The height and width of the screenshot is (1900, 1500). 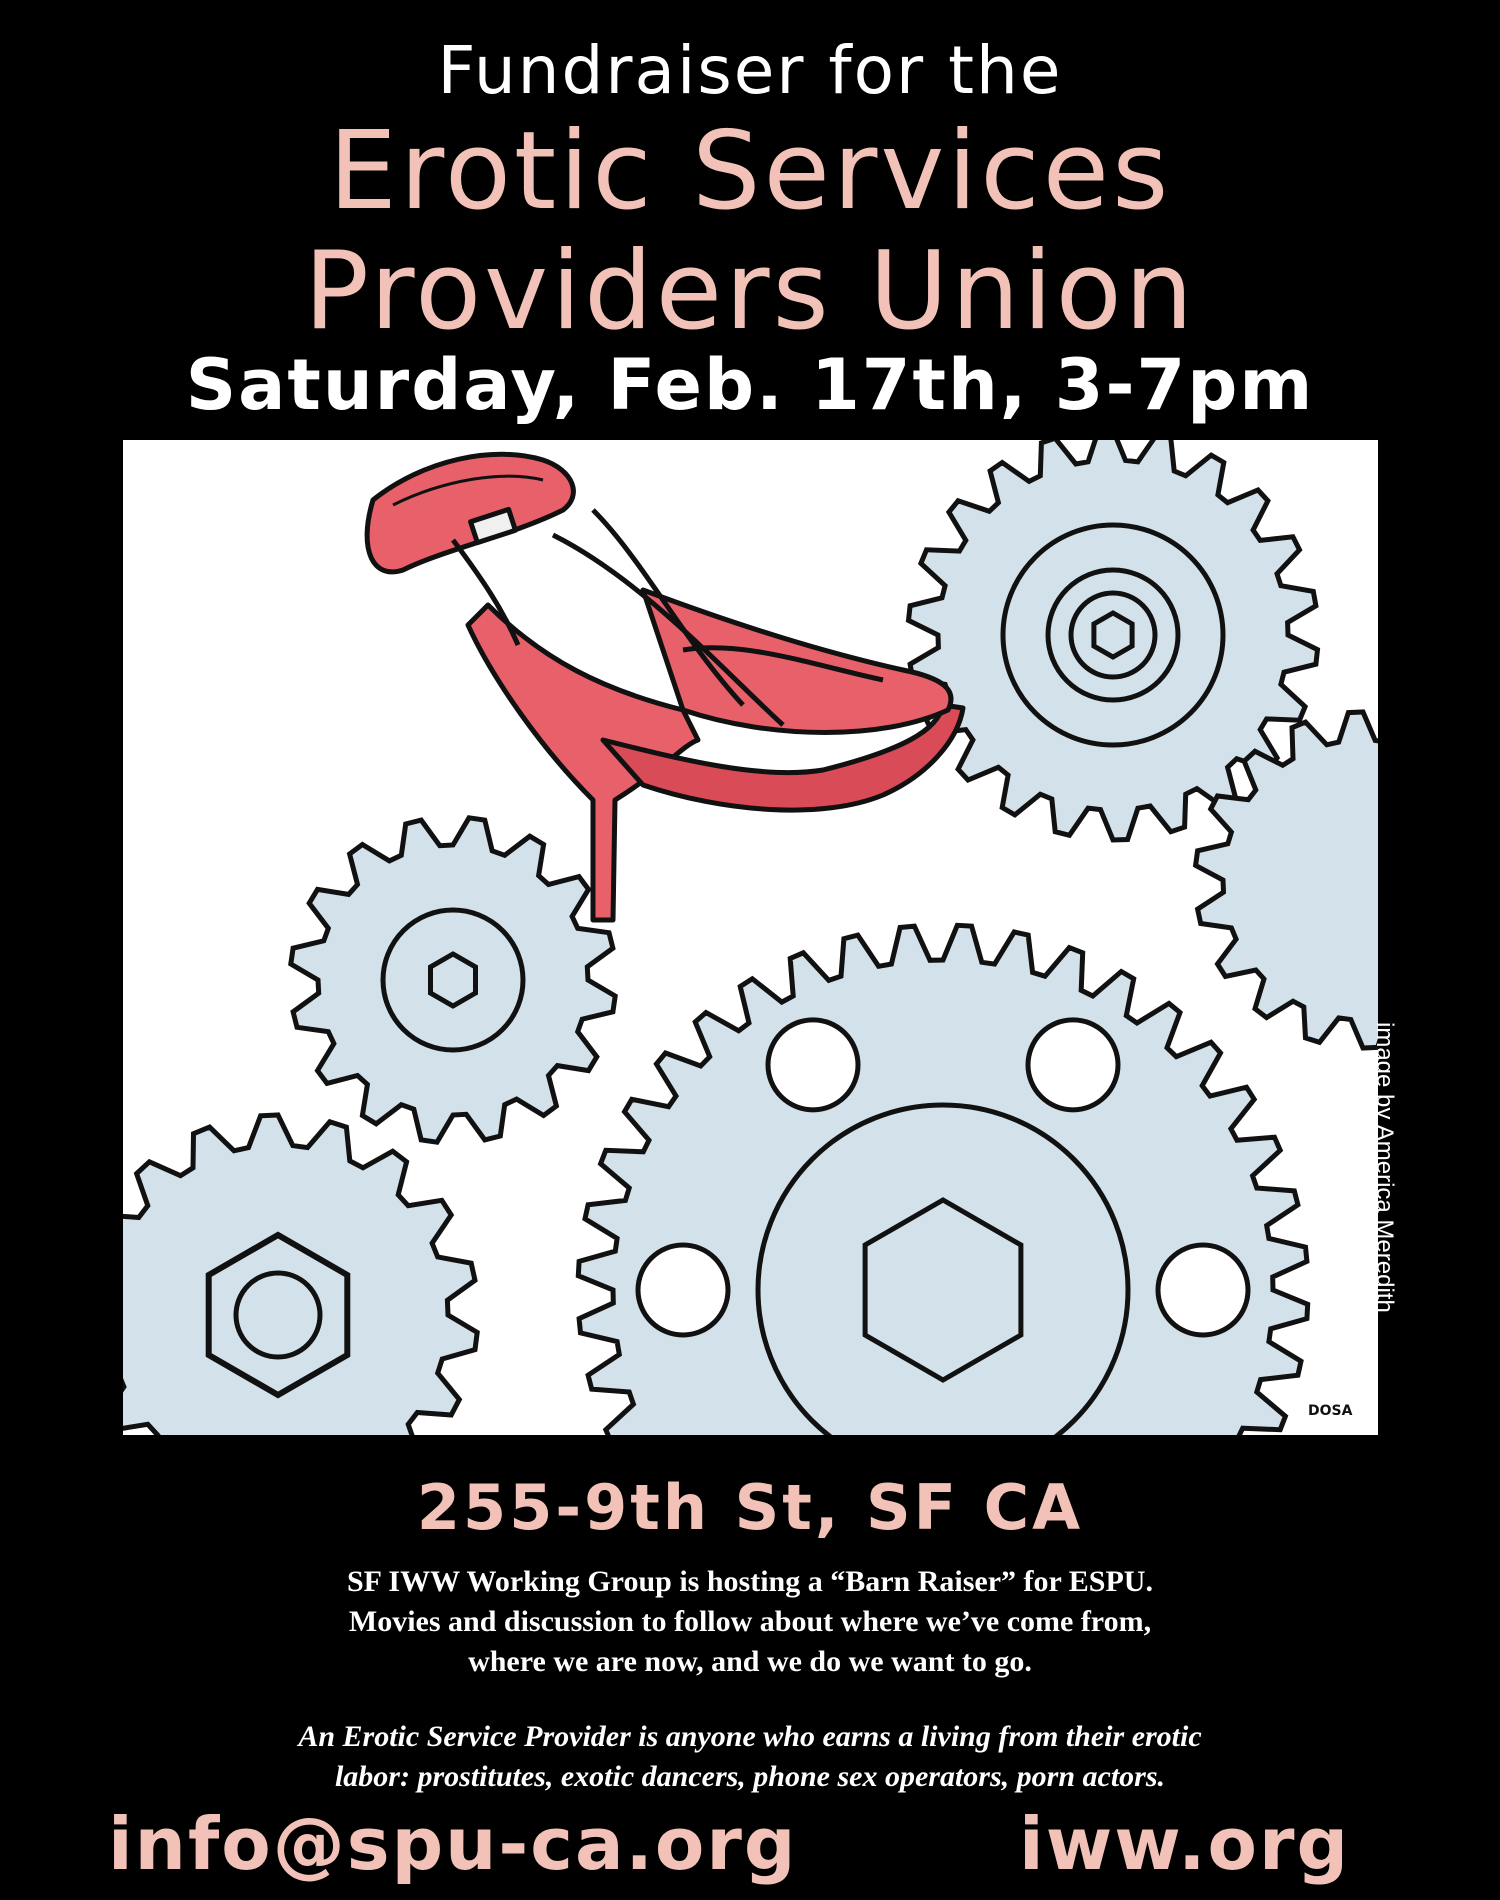 What do you see at coordinates (750, 291) in the screenshot?
I see `poster-title-line2: Providers Union` at bounding box center [750, 291].